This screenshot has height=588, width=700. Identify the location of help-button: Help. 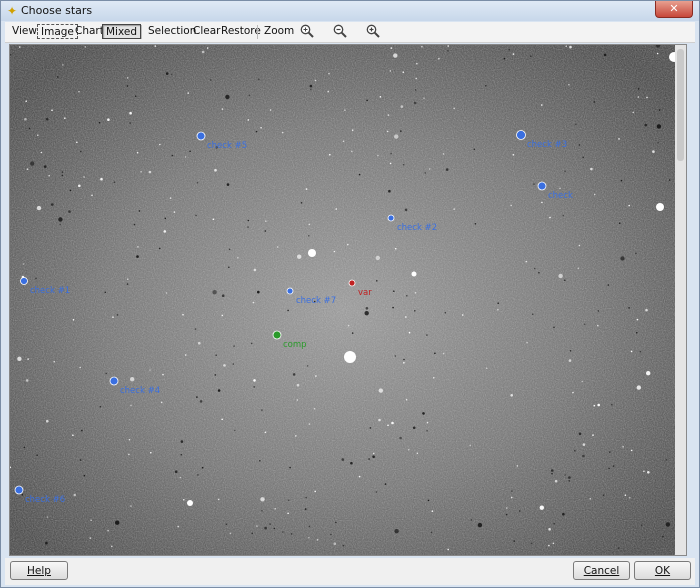
(39, 570).